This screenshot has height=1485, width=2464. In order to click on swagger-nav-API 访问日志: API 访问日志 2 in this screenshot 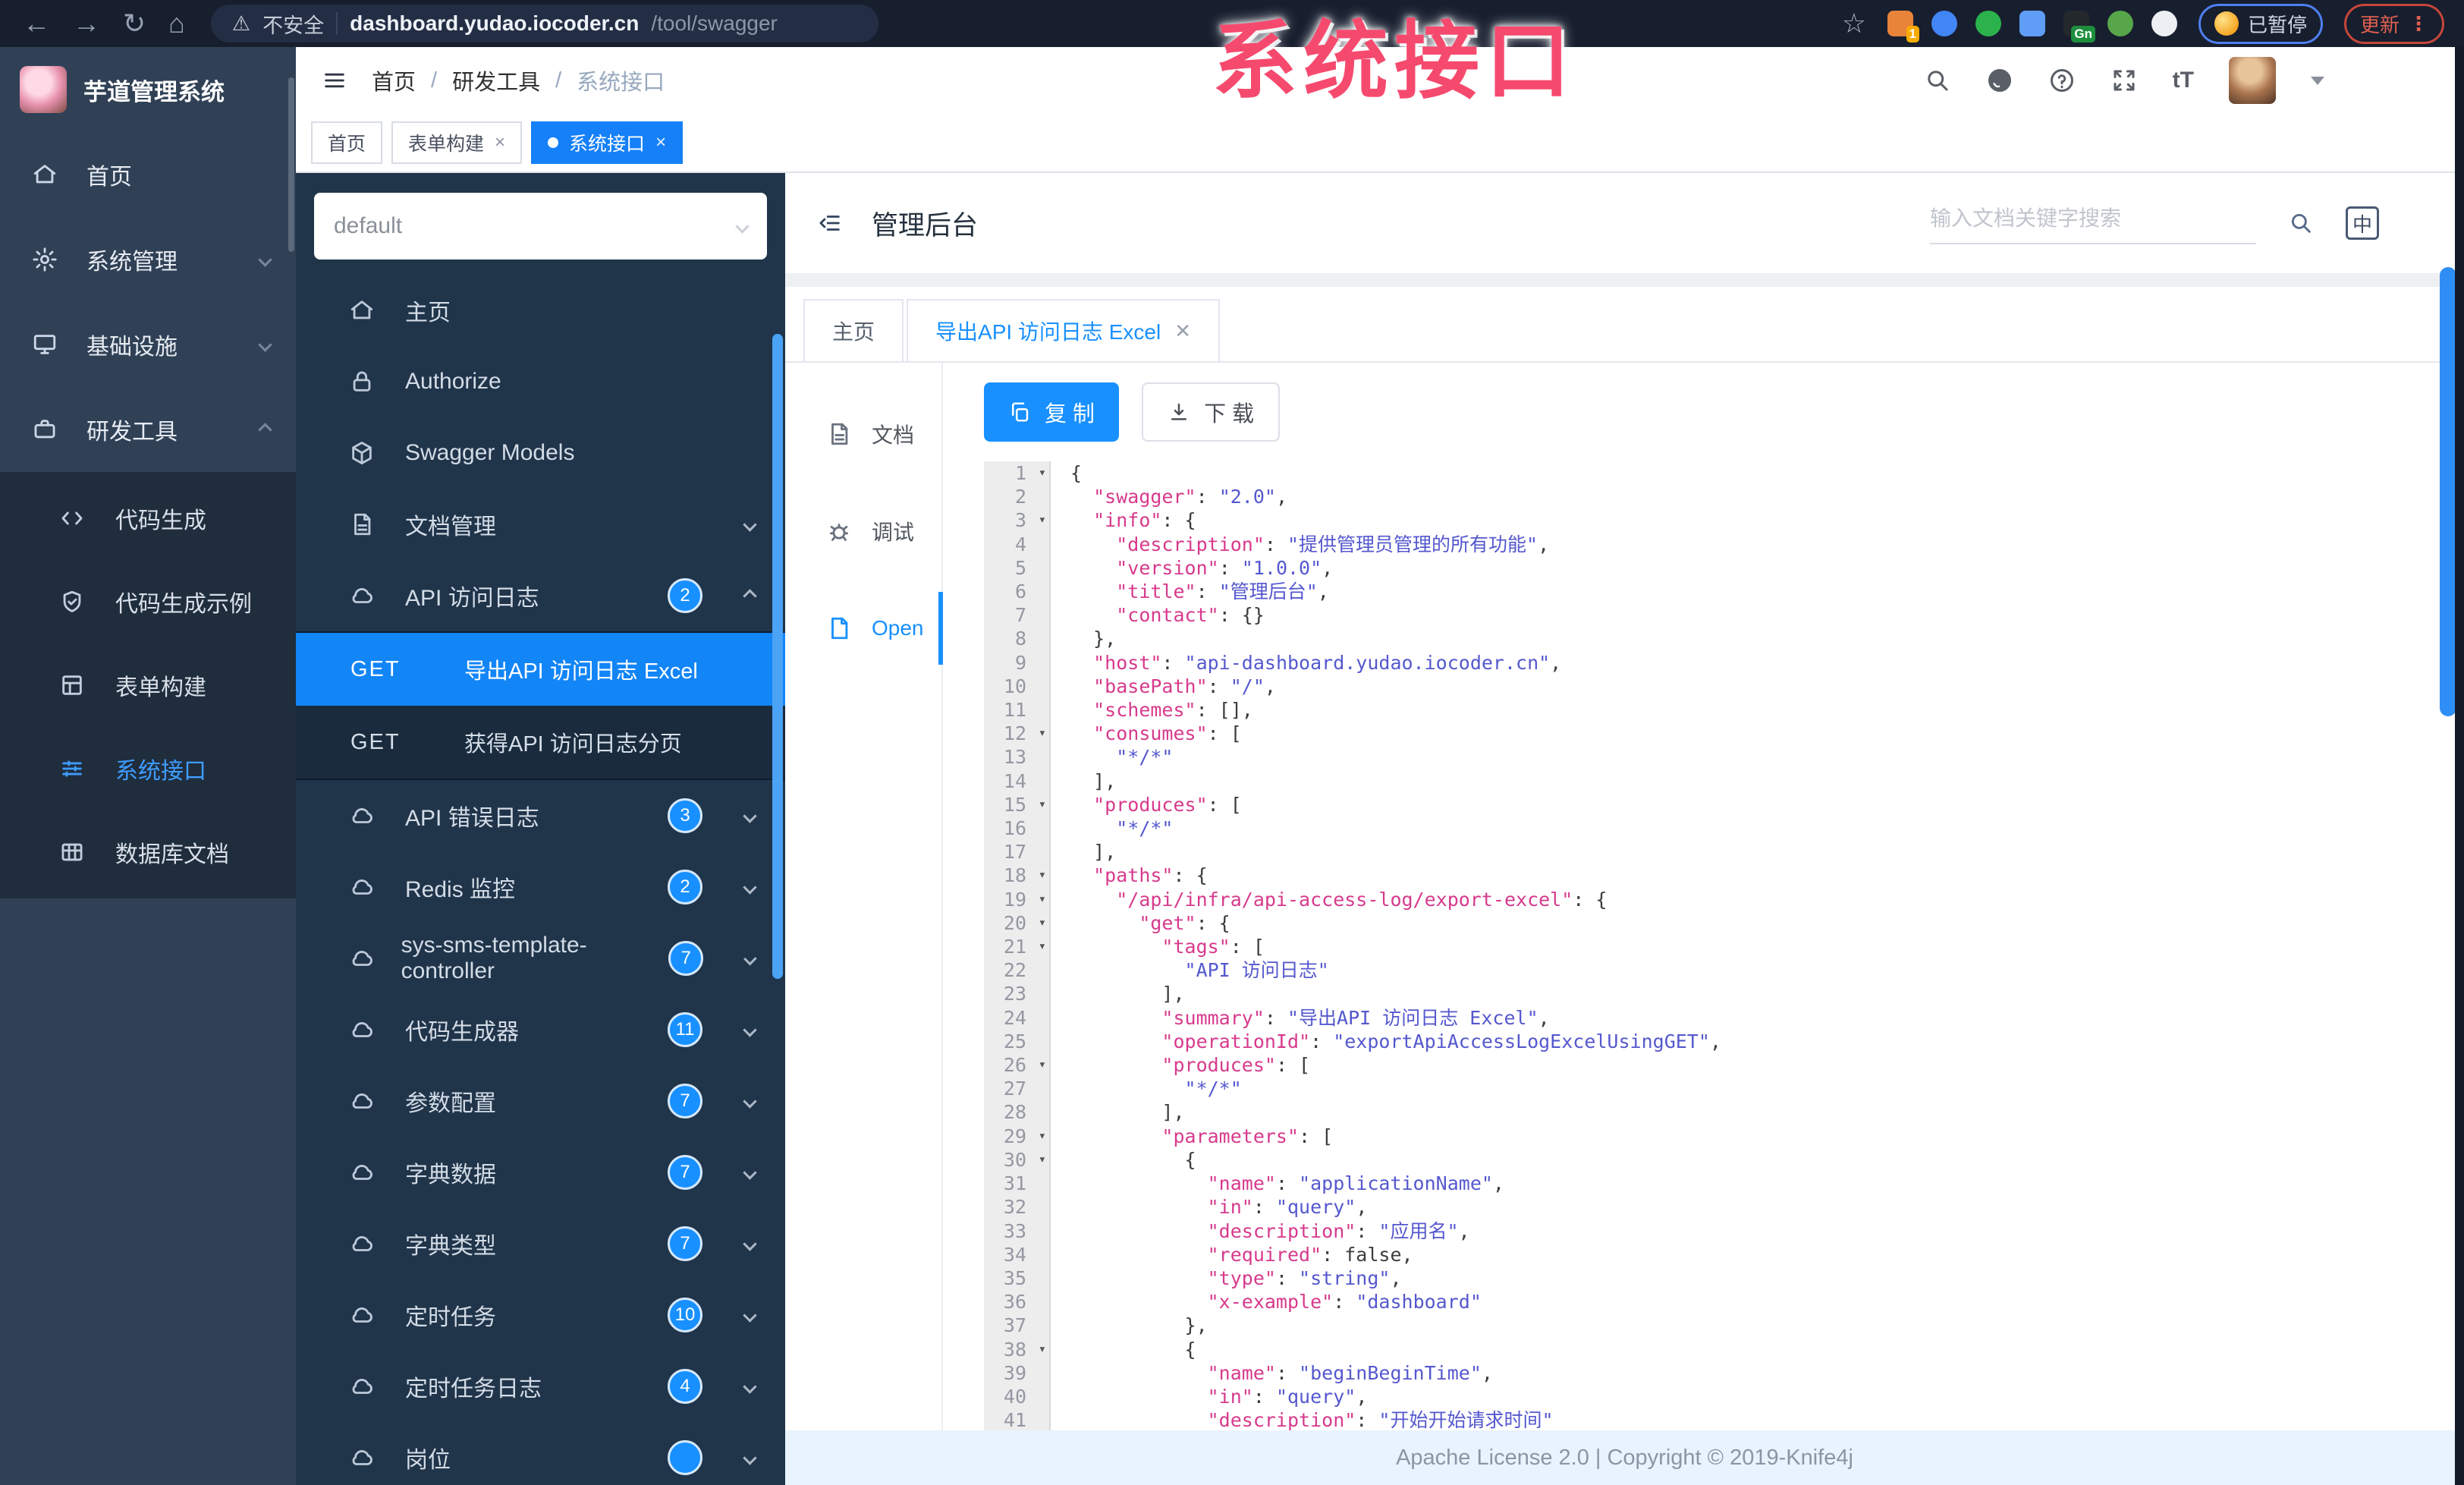, I will do `click(540, 595)`.